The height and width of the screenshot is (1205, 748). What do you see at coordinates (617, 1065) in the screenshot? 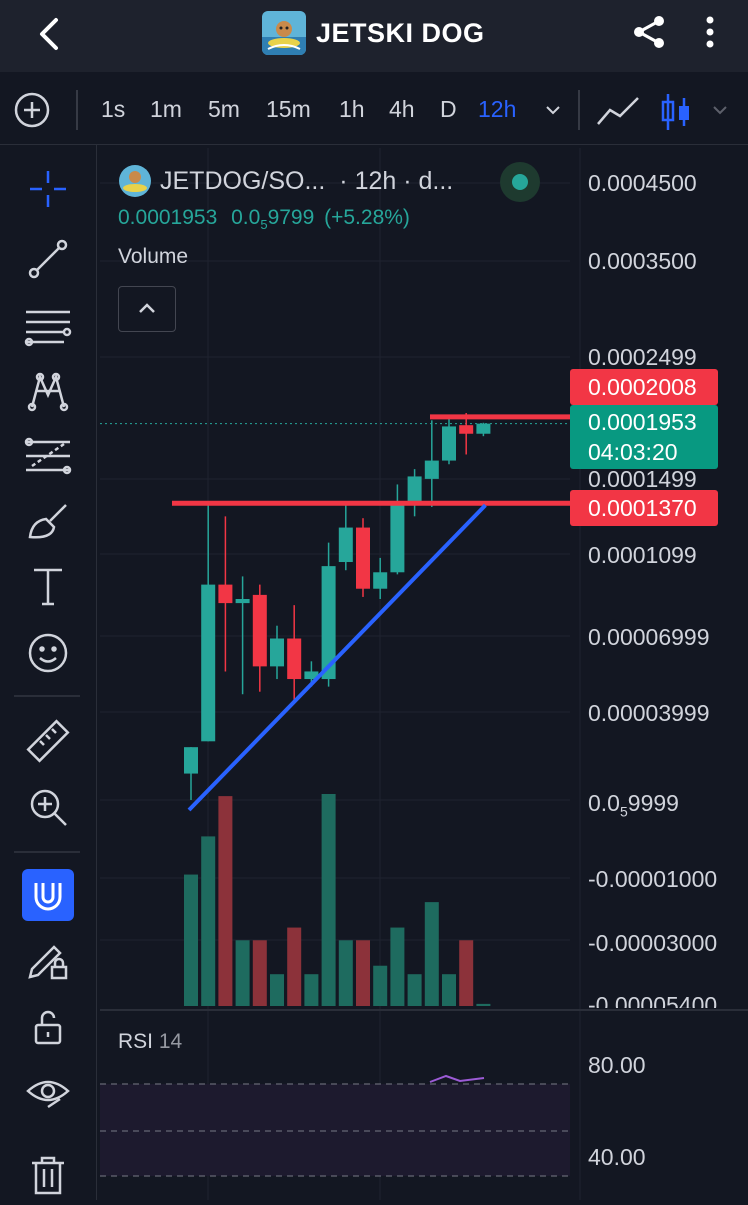
I see `rsi-axis-label: 80.00` at bounding box center [617, 1065].